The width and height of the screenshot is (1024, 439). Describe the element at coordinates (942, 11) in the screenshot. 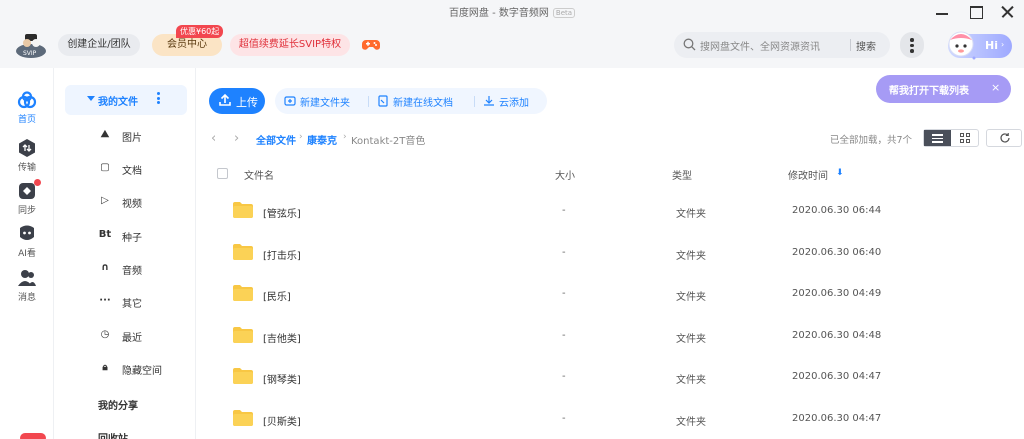

I see `minimize-button` at that location.